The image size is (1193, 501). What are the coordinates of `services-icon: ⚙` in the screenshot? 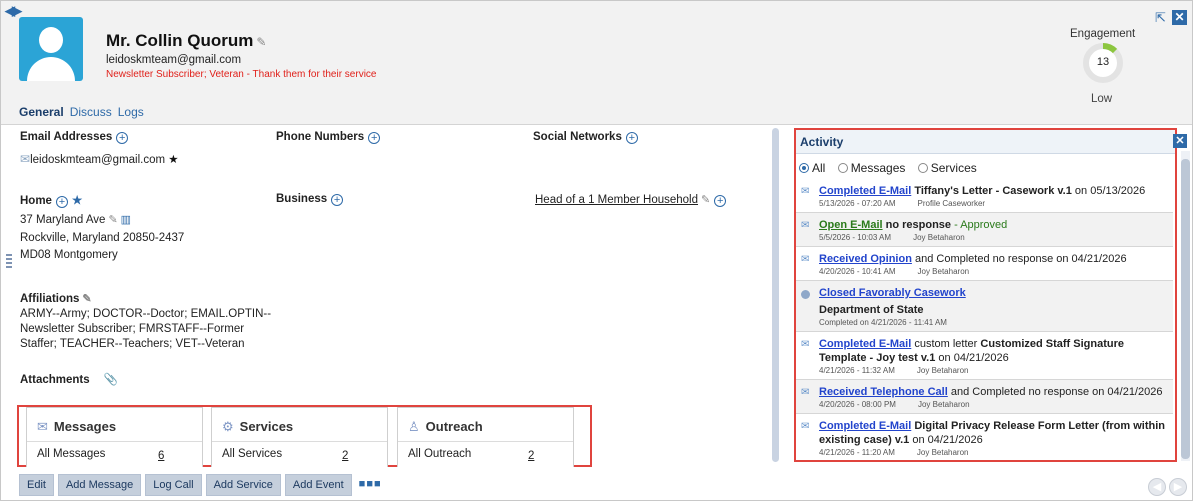 It's located at (228, 426).